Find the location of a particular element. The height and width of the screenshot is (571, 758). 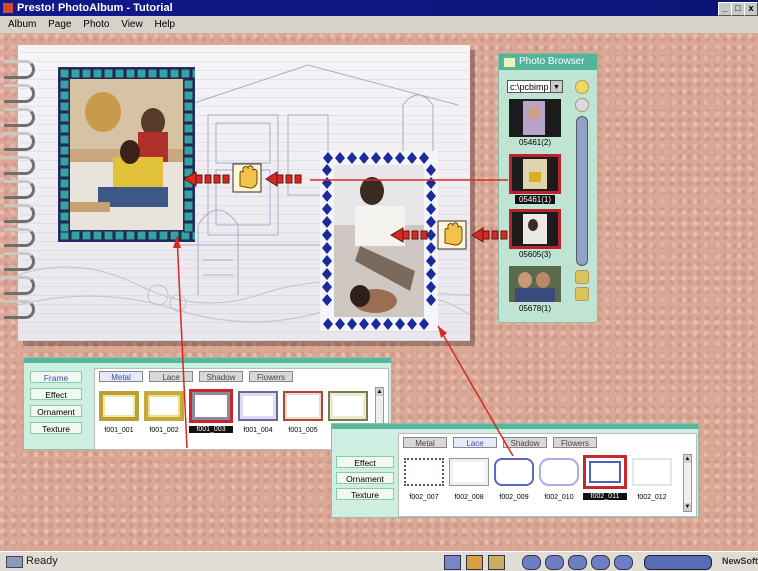

scroll-down-icon is located at coordinates (582, 294).